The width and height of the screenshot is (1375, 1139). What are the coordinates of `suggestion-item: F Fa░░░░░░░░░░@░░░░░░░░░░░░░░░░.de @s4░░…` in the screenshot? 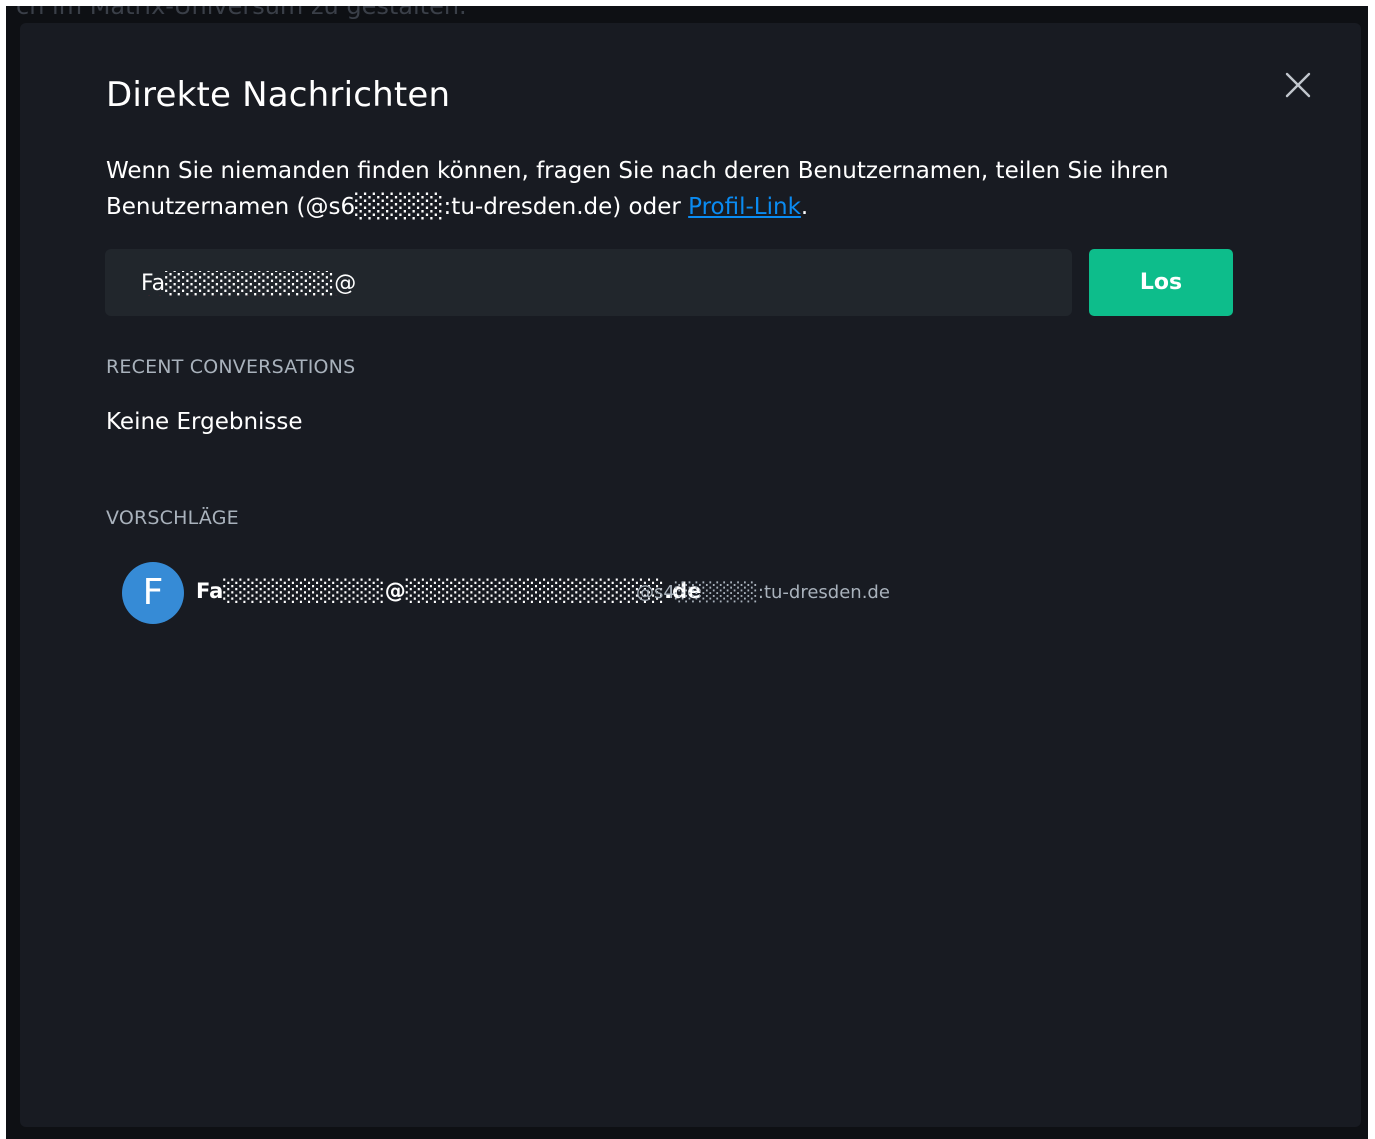 It's located at (570, 593).